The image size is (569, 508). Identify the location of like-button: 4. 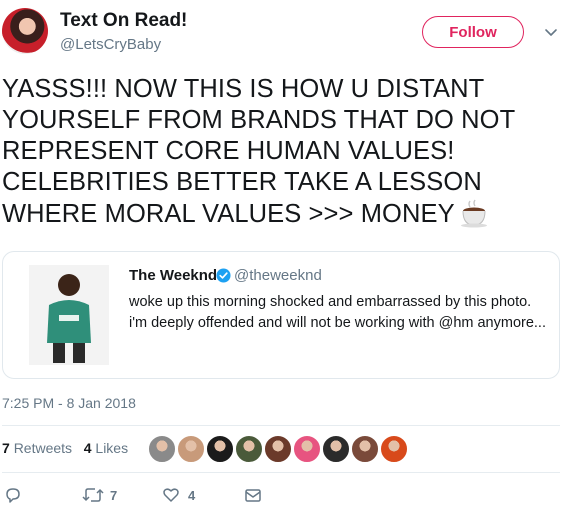
(178, 495).